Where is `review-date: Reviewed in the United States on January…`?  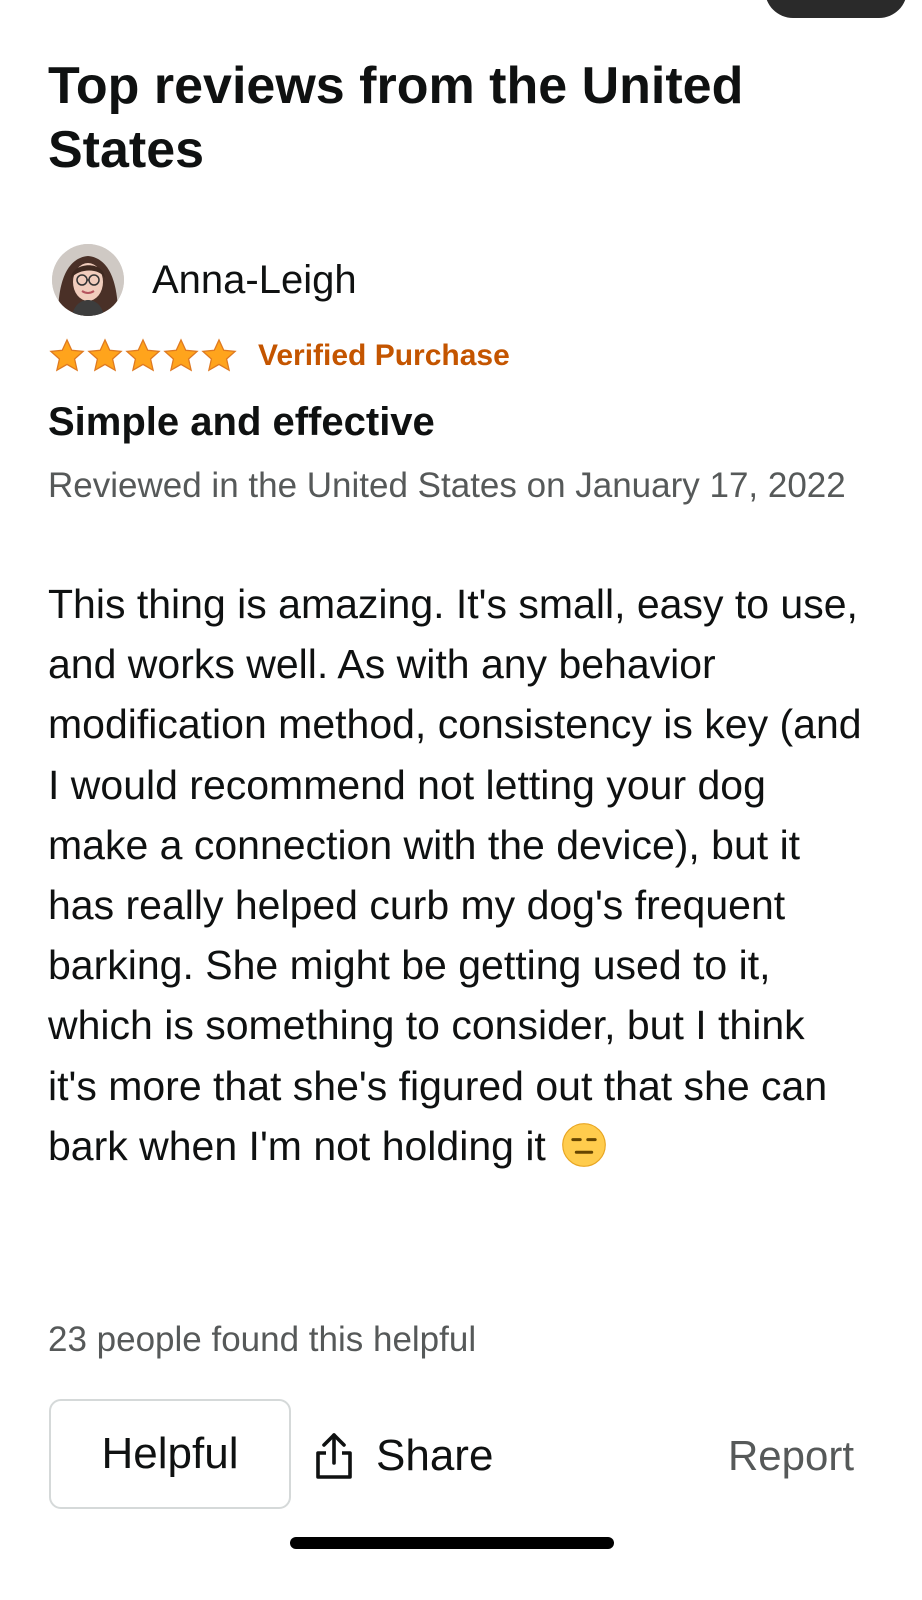 review-date: Reviewed in the United States on January… is located at coordinates (447, 485).